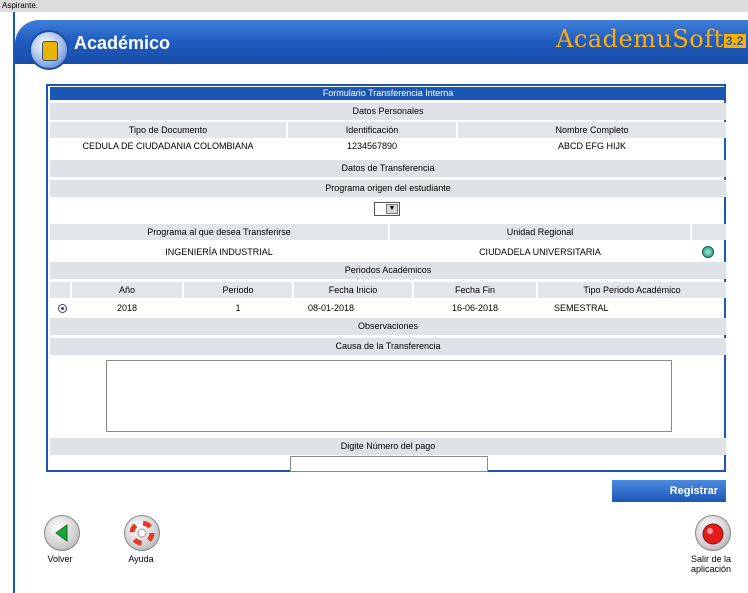  Describe the element at coordinates (128, 290) in the screenshot. I see `col-header-year: Año` at that location.